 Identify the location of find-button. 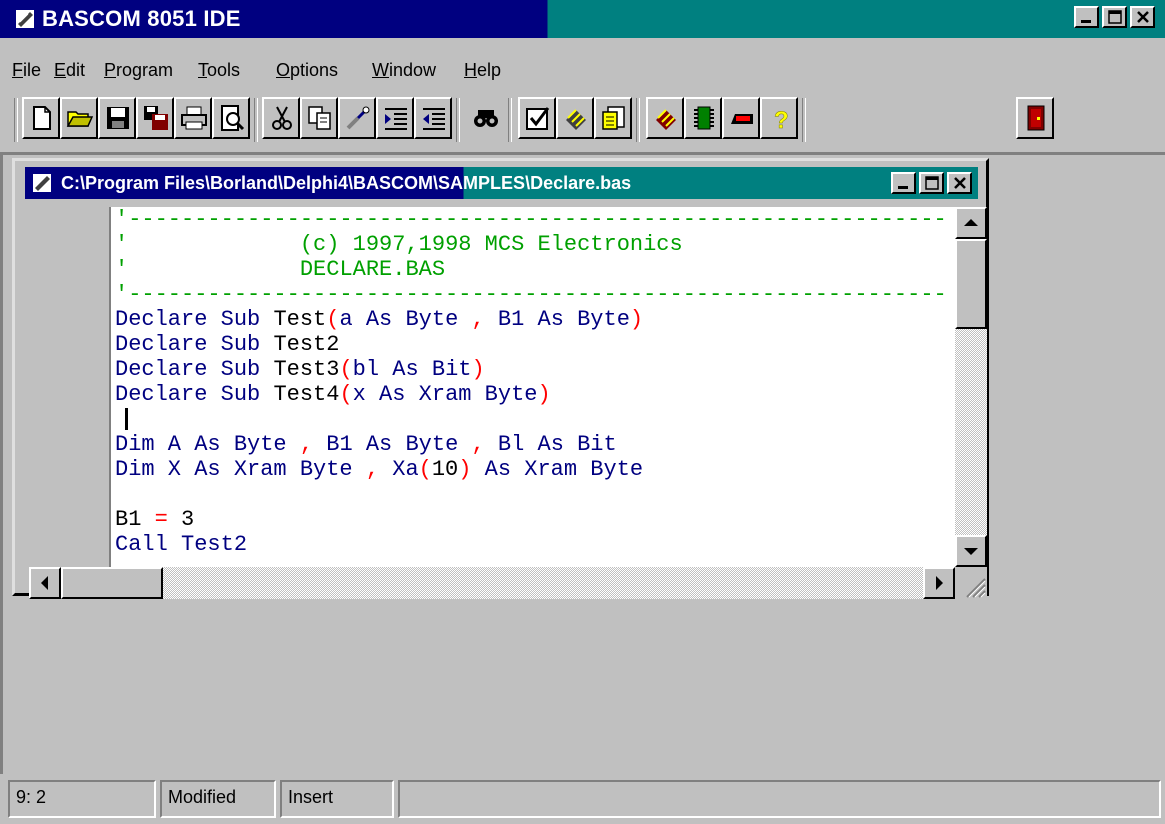
(485, 118).